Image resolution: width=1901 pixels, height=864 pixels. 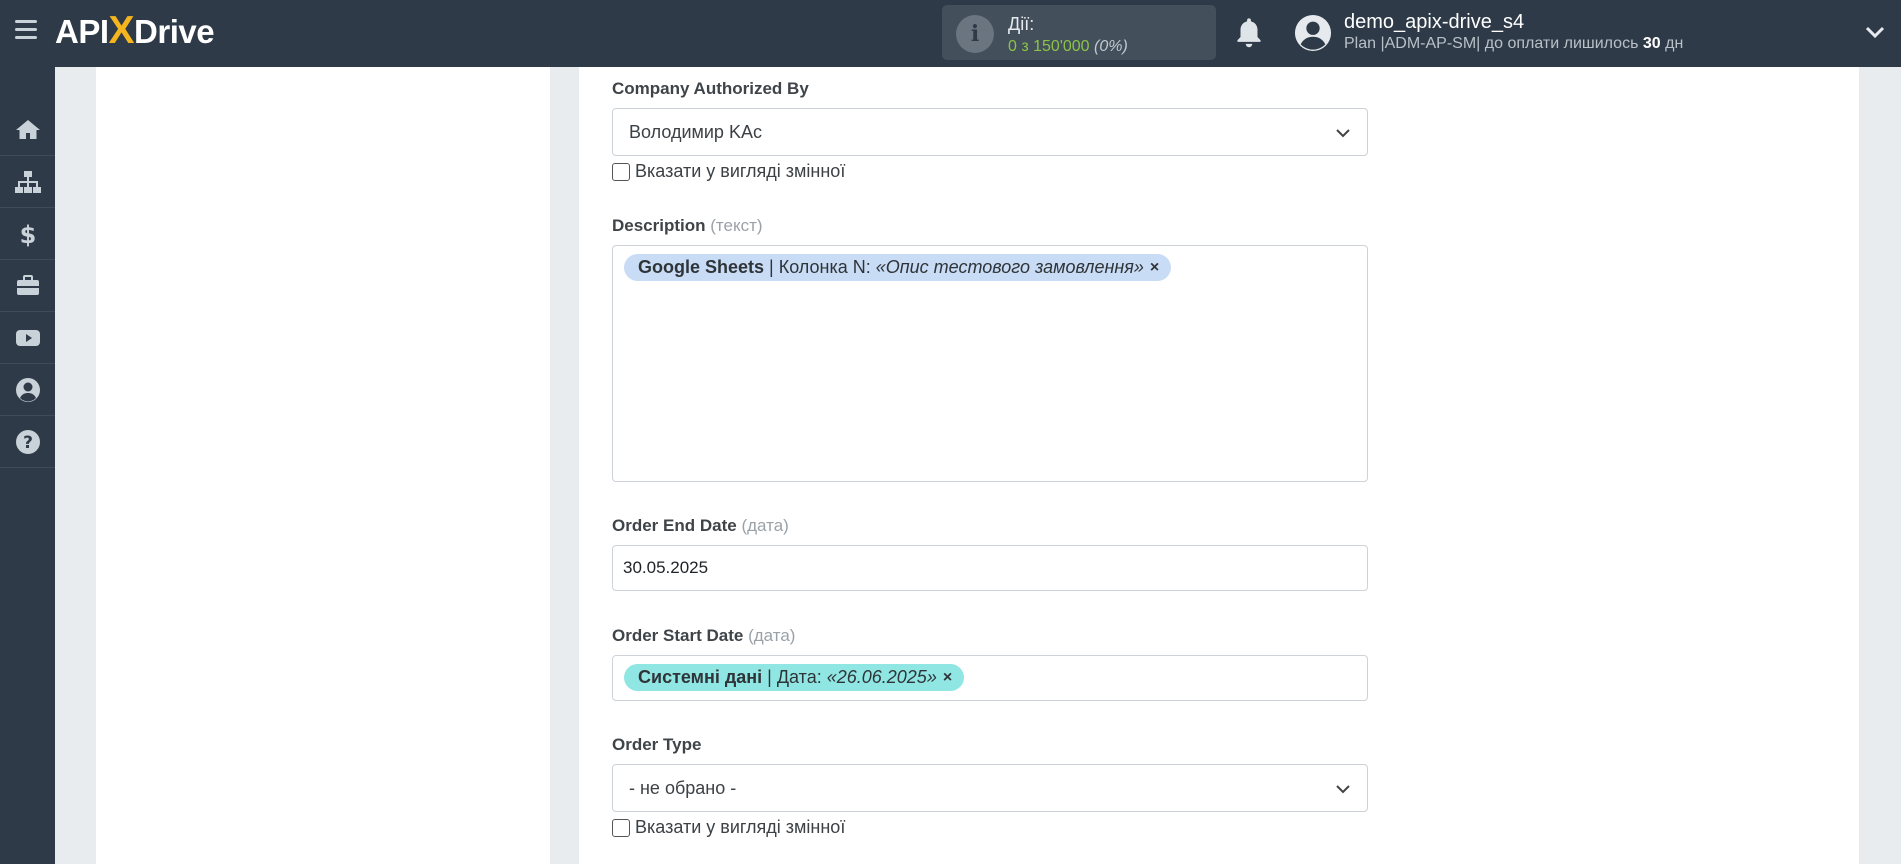 What do you see at coordinates (1651, 43) in the screenshot?
I see `plan-days: 30` at bounding box center [1651, 43].